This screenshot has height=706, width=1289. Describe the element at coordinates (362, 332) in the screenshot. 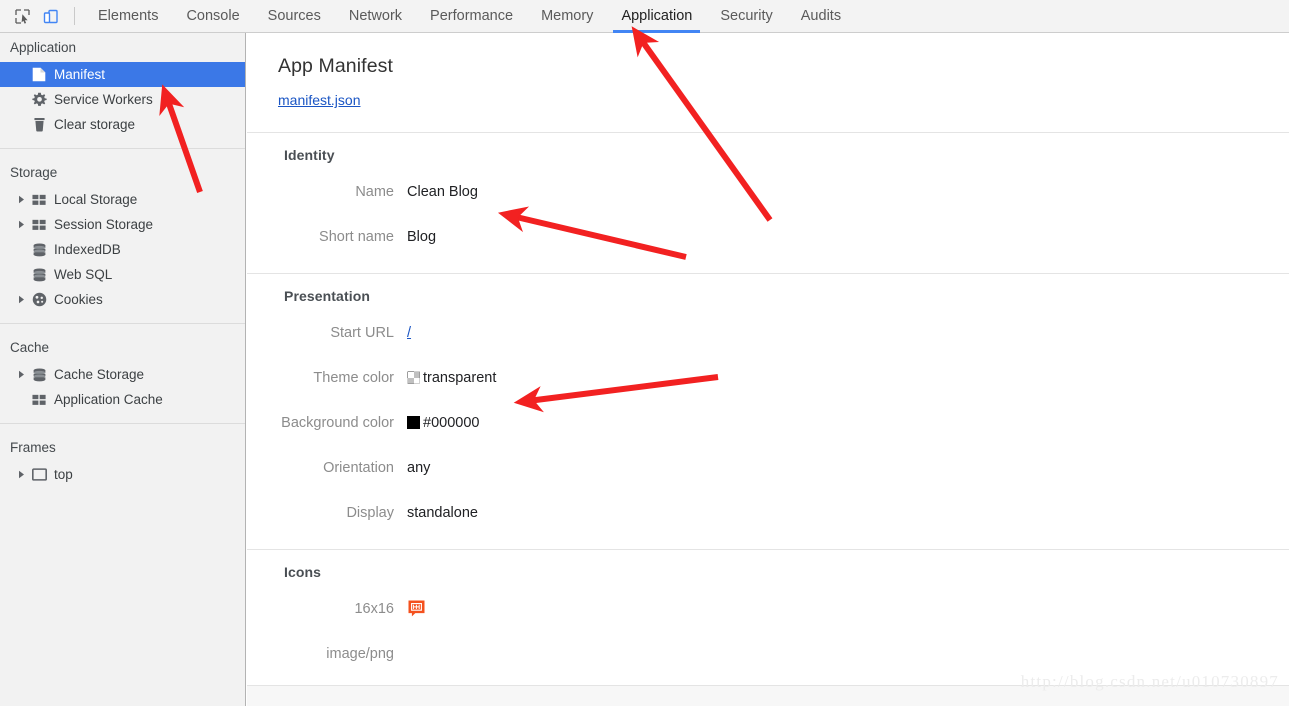

I see `row-start-url-label: Start URL` at that location.